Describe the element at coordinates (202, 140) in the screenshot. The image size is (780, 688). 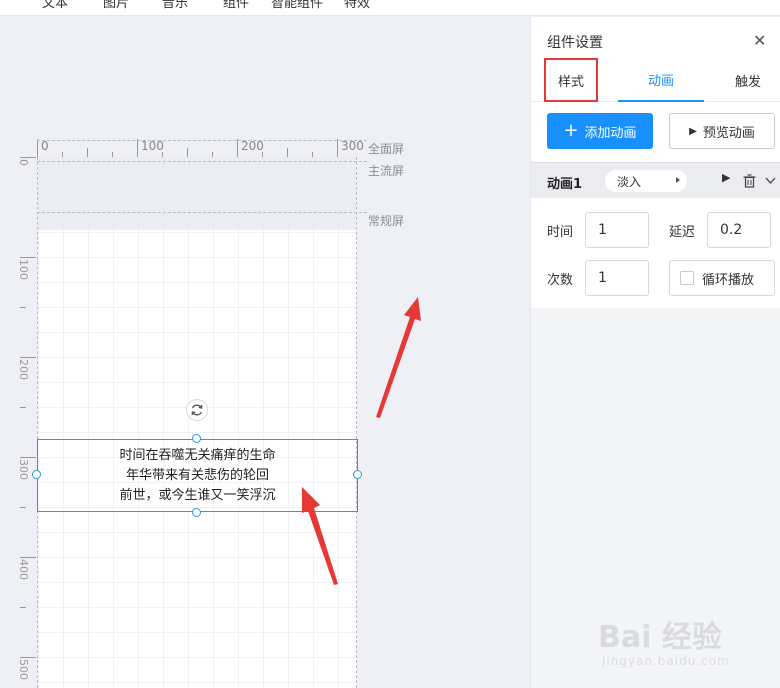
I see `full-screen-guide` at that location.